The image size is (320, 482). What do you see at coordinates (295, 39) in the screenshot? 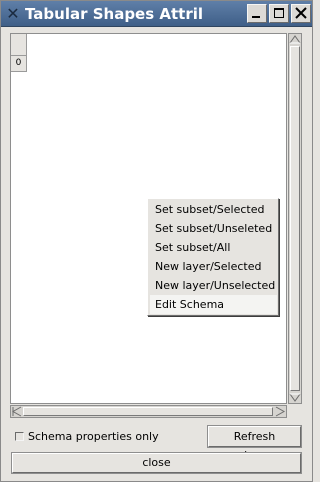
I see `scroll-up-arrow-icon` at bounding box center [295, 39].